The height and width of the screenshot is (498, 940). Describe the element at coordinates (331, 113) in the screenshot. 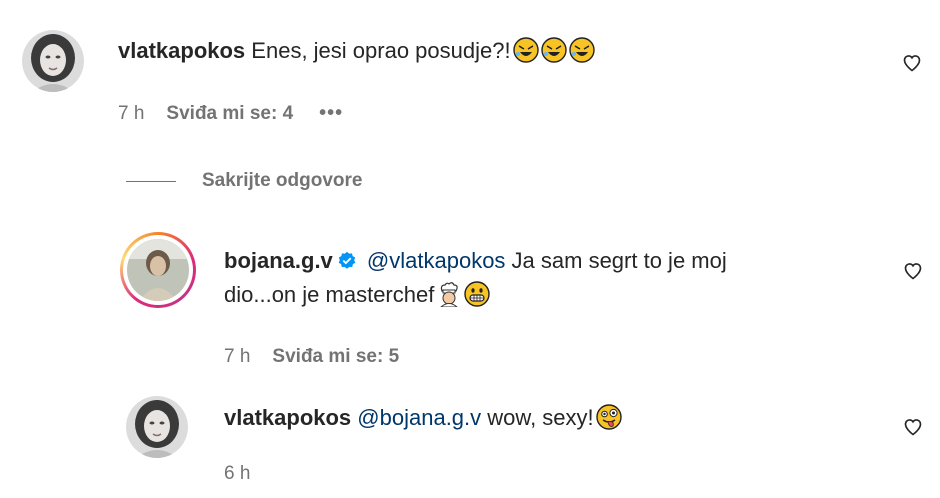

I see `more-options-button: •••` at that location.